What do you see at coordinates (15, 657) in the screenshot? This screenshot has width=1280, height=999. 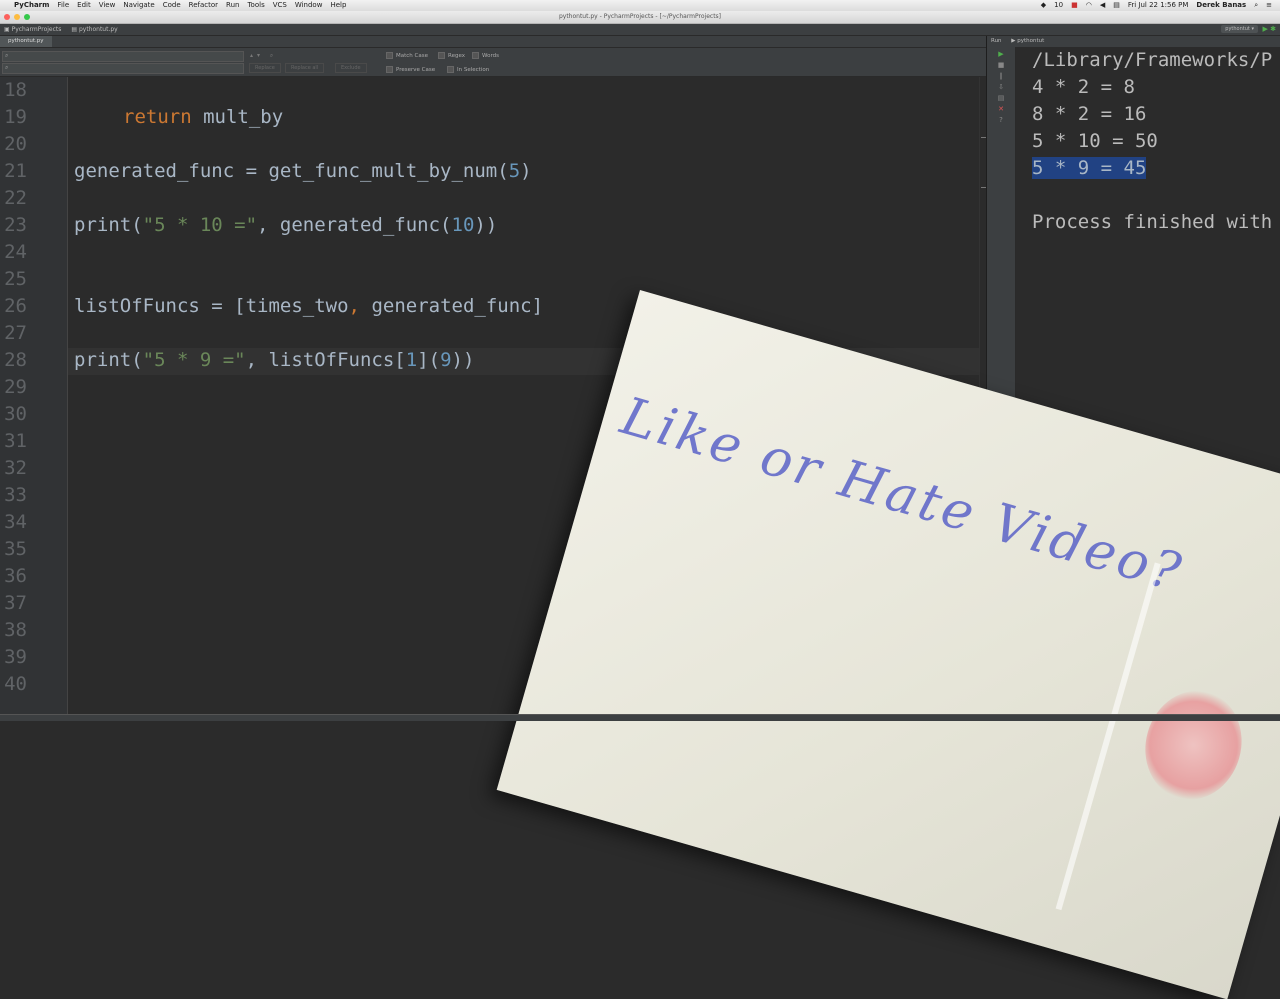 I see `line-number: 39` at bounding box center [15, 657].